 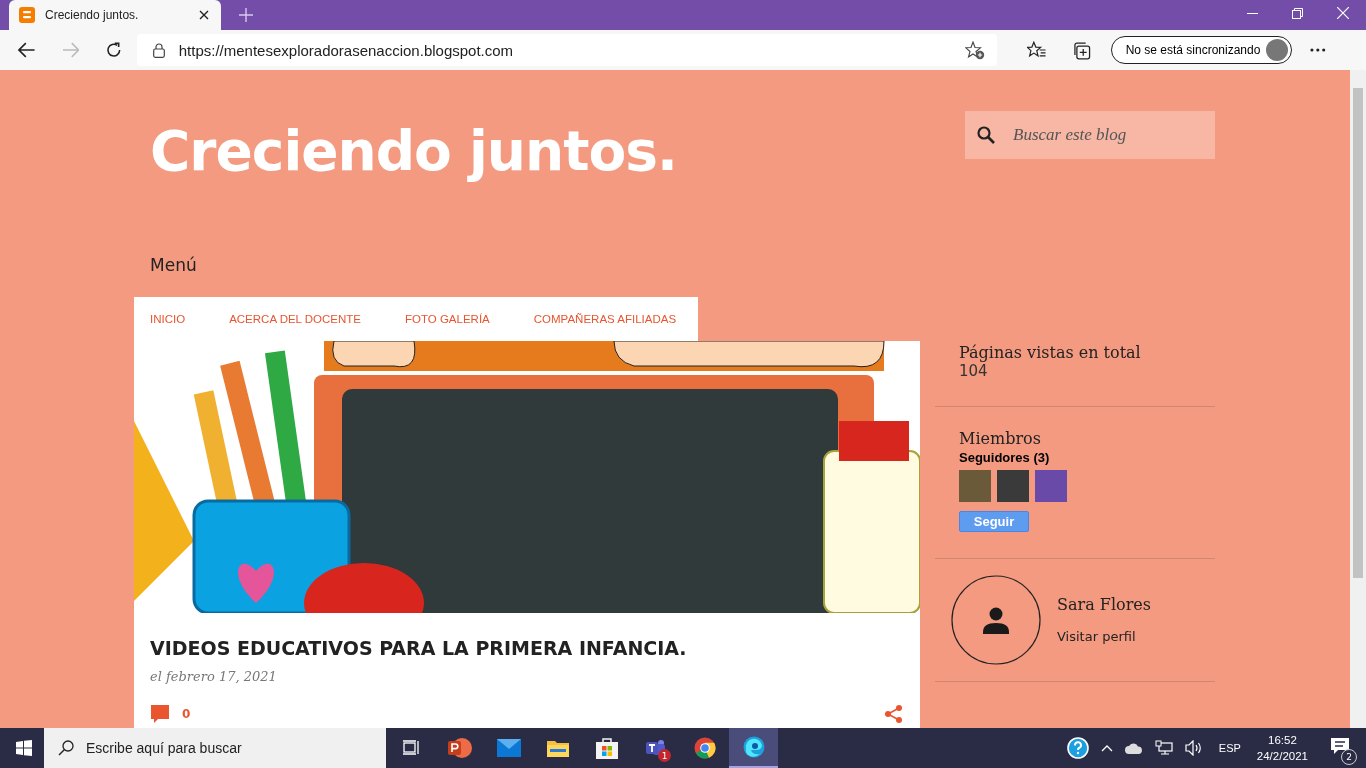 I want to click on profile-avatar-icon, so click(x=996, y=620).